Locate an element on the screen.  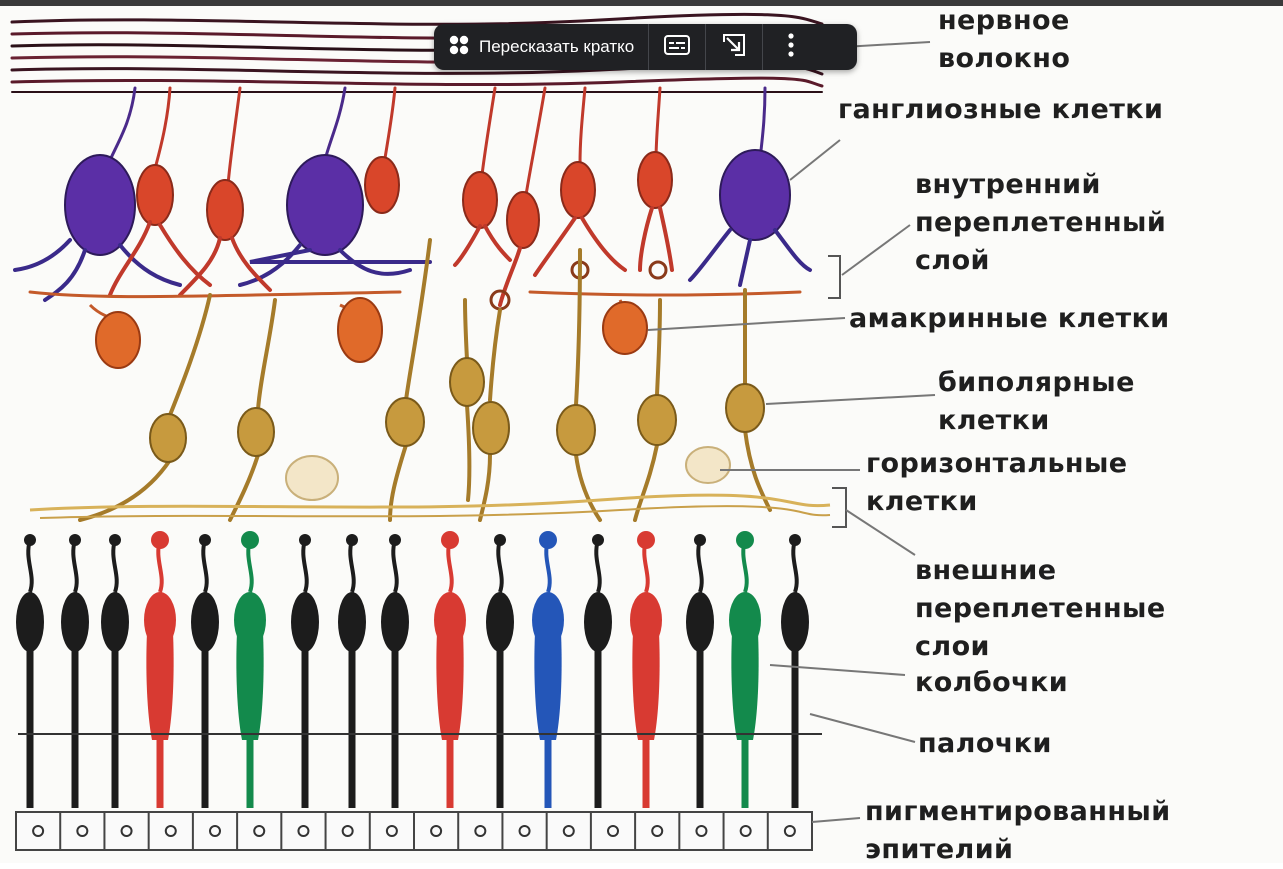
subtitles-icon is located at coordinates (677, 47).